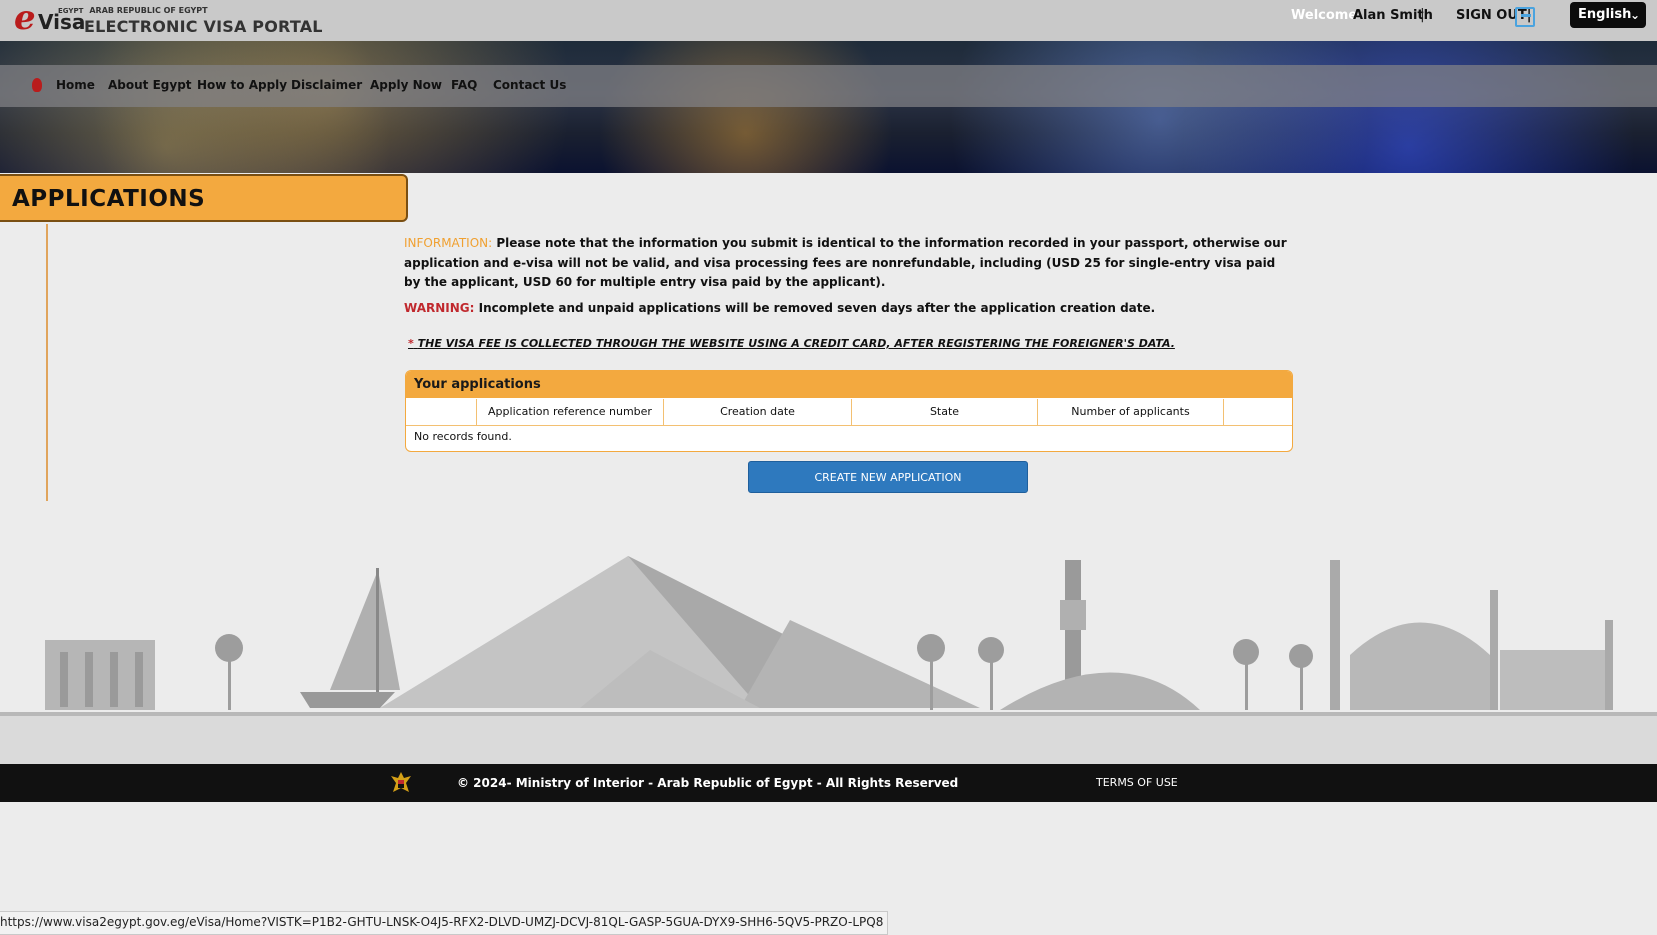  I want to click on applications-panel-header: Your applications, so click(849, 384).